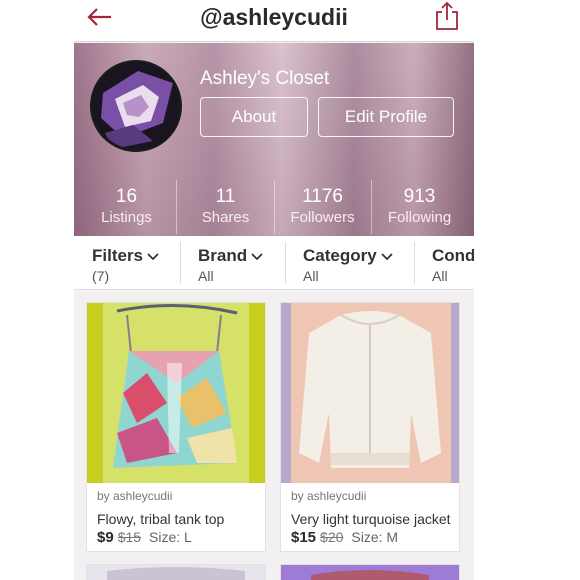 The height and width of the screenshot is (580, 580). I want to click on stat-label: Listings, so click(126, 217).